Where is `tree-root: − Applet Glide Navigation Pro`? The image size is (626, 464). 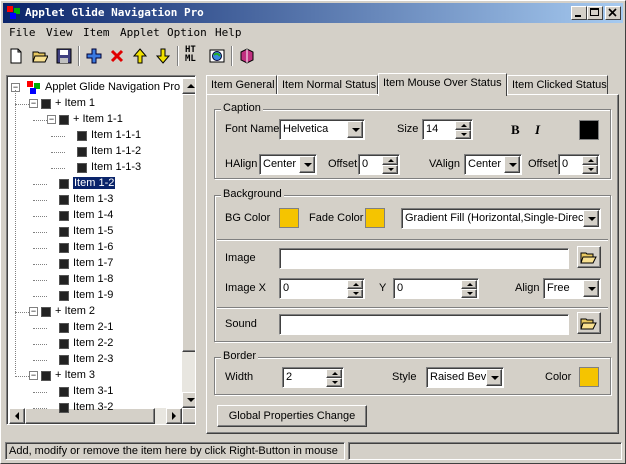 tree-root: − Applet Glide Navigation Pro is located at coordinates (94, 88).